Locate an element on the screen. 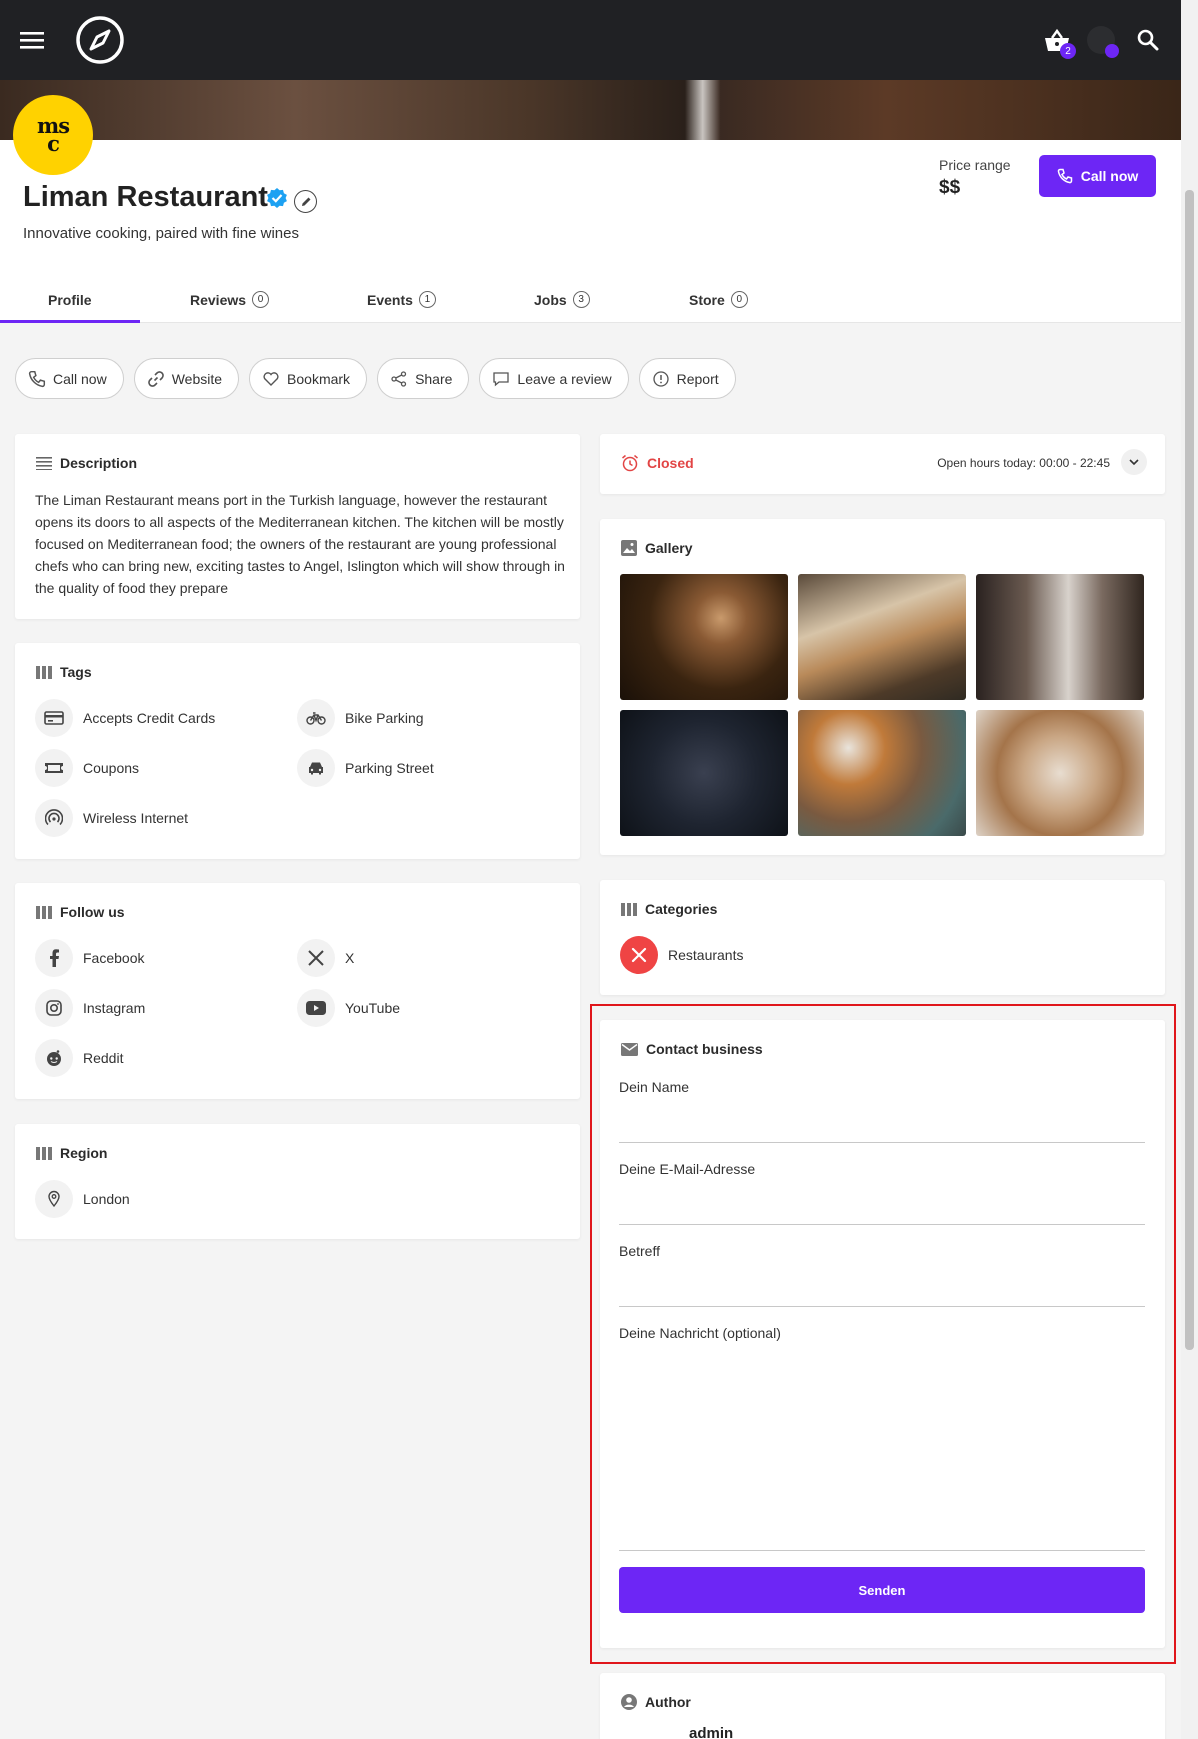 The width and height of the screenshot is (1198, 1739). social-label: YouTube is located at coordinates (373, 1008).